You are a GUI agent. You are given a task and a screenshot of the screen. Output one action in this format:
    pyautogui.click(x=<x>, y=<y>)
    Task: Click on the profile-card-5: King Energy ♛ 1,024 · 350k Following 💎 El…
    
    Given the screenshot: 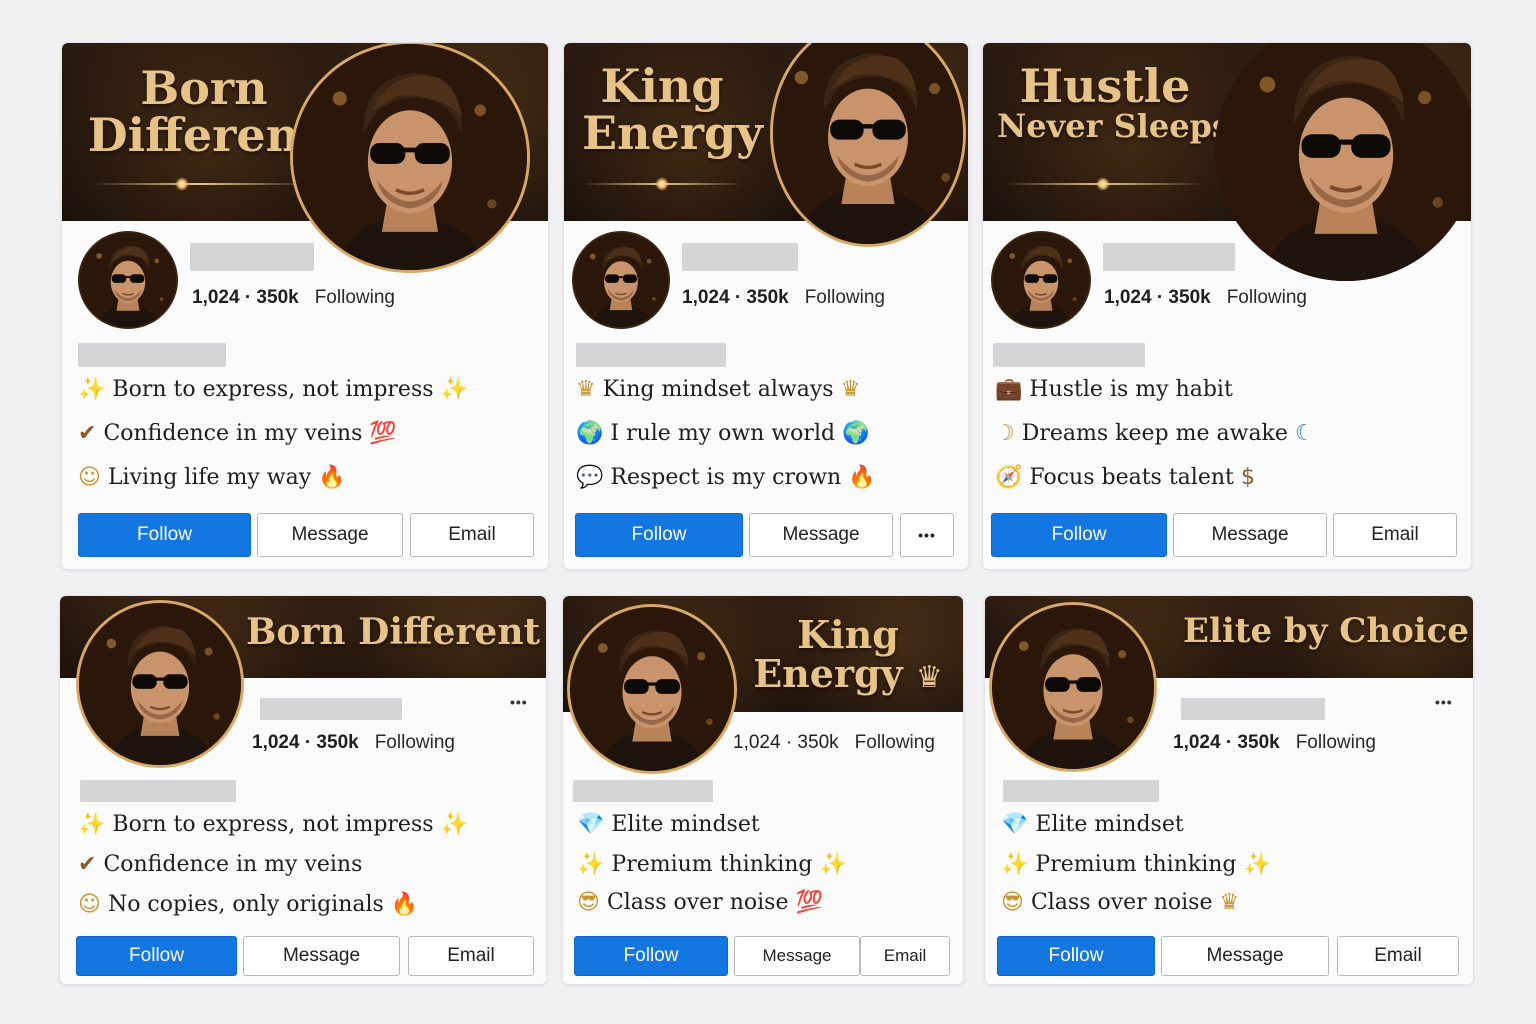 What is the action you would take?
    pyautogui.click(x=763, y=790)
    